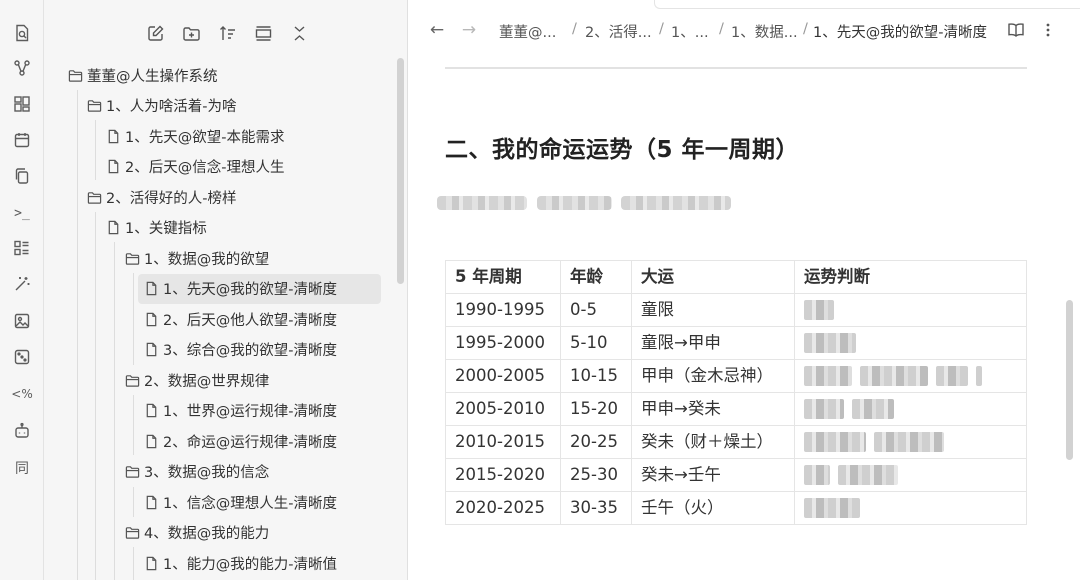  I want to click on reading-view-book-icon, so click(1016, 30).